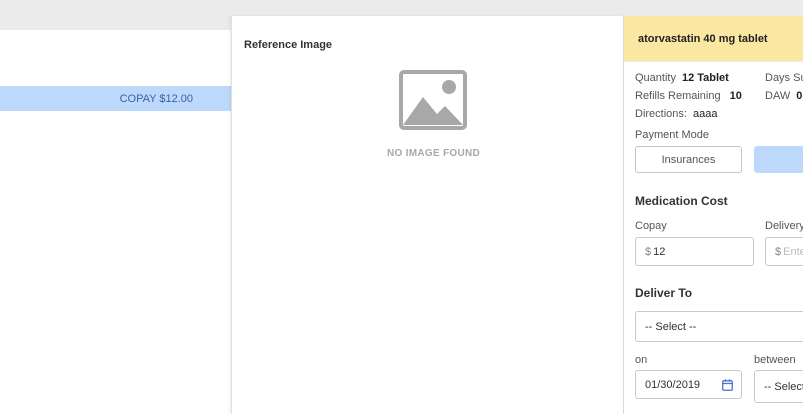  Describe the element at coordinates (659, 251) in the screenshot. I see `copay-value: 12` at that location.